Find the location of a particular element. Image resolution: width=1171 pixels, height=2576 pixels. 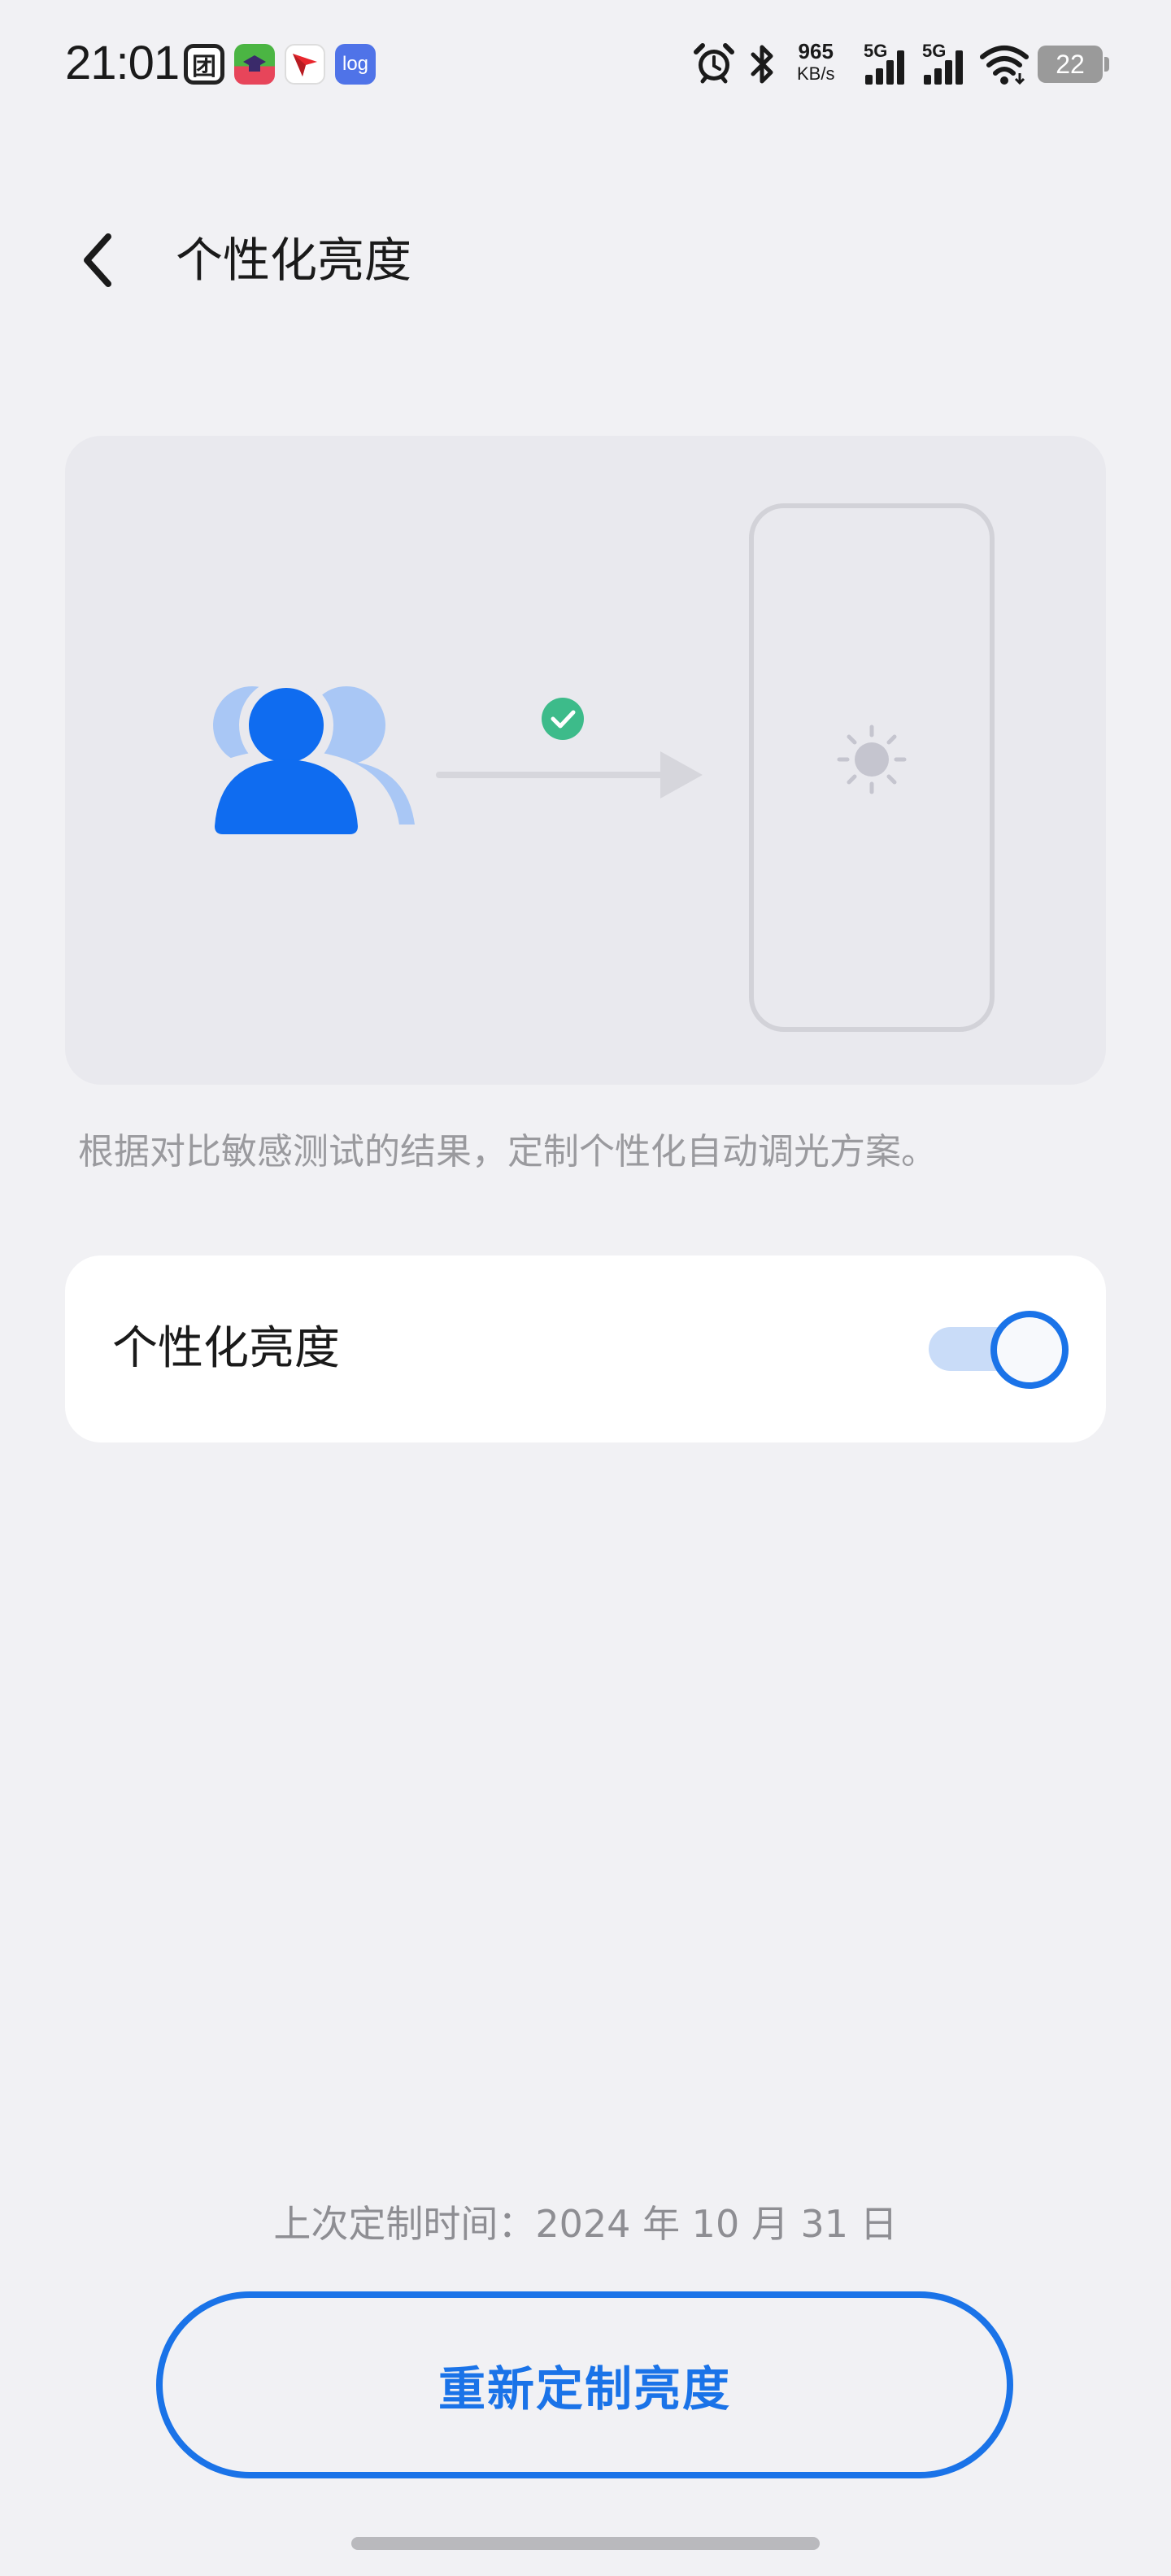

personalized-brightness-card: 个性化亮度 is located at coordinates (585, 1348).